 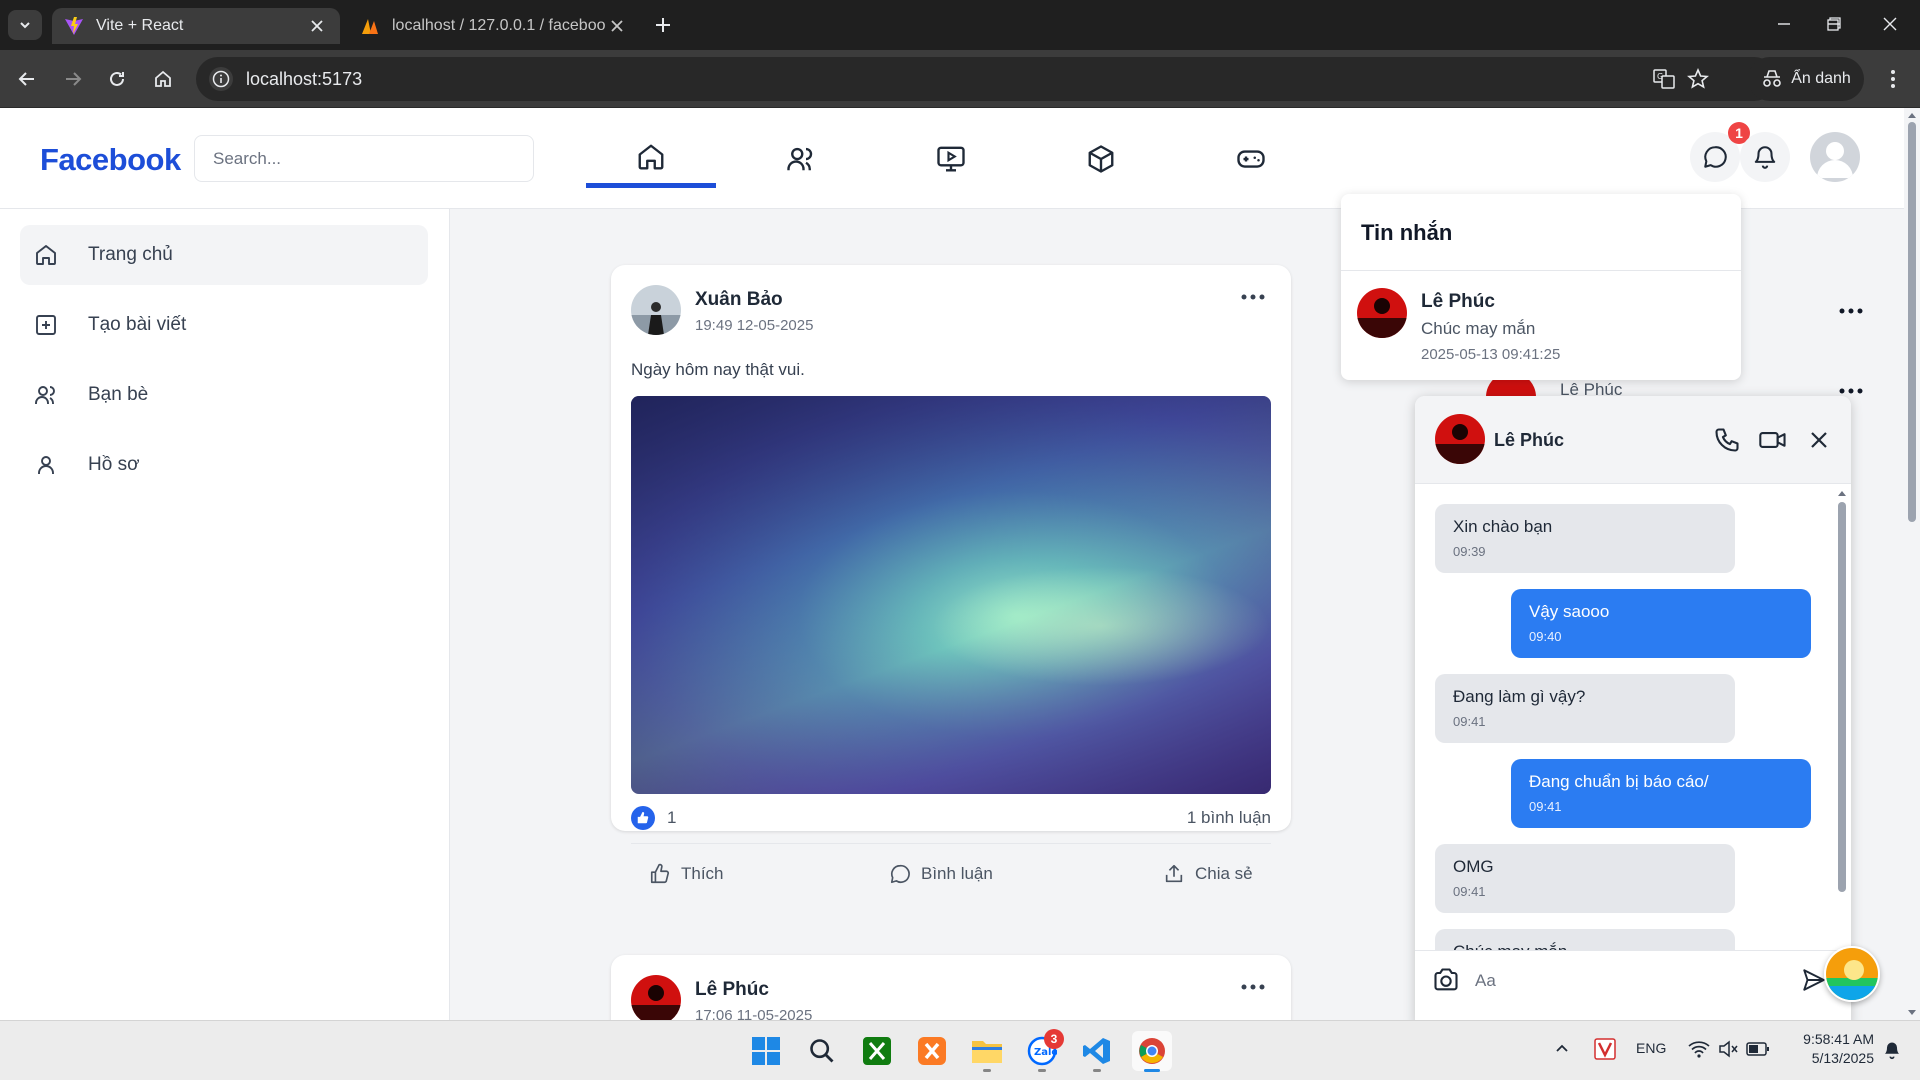 I want to click on file-explorer-button, so click(x=987, y=1051).